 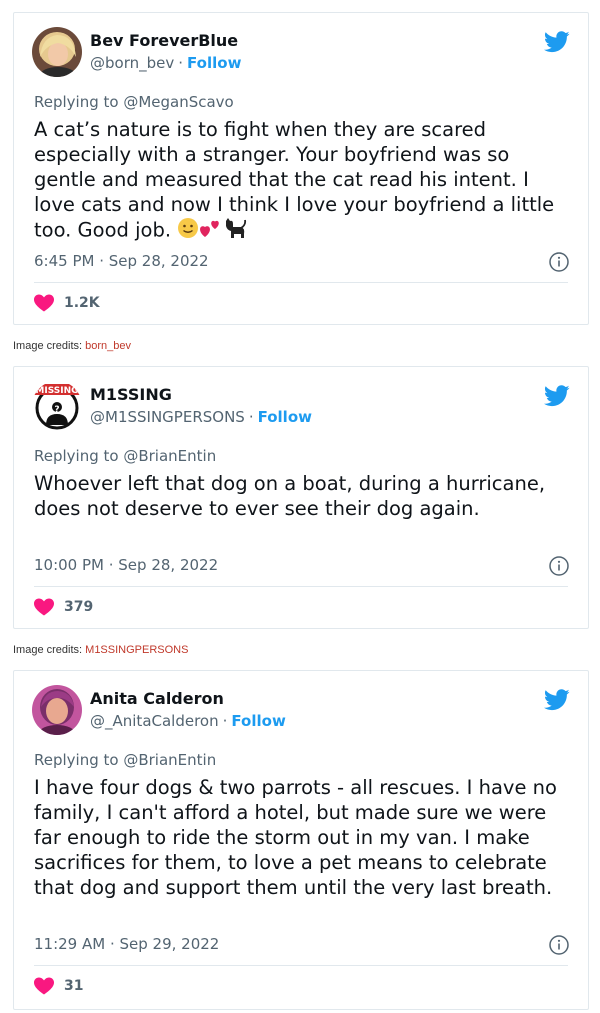 I want to click on like-button: 31, so click(x=58, y=986).